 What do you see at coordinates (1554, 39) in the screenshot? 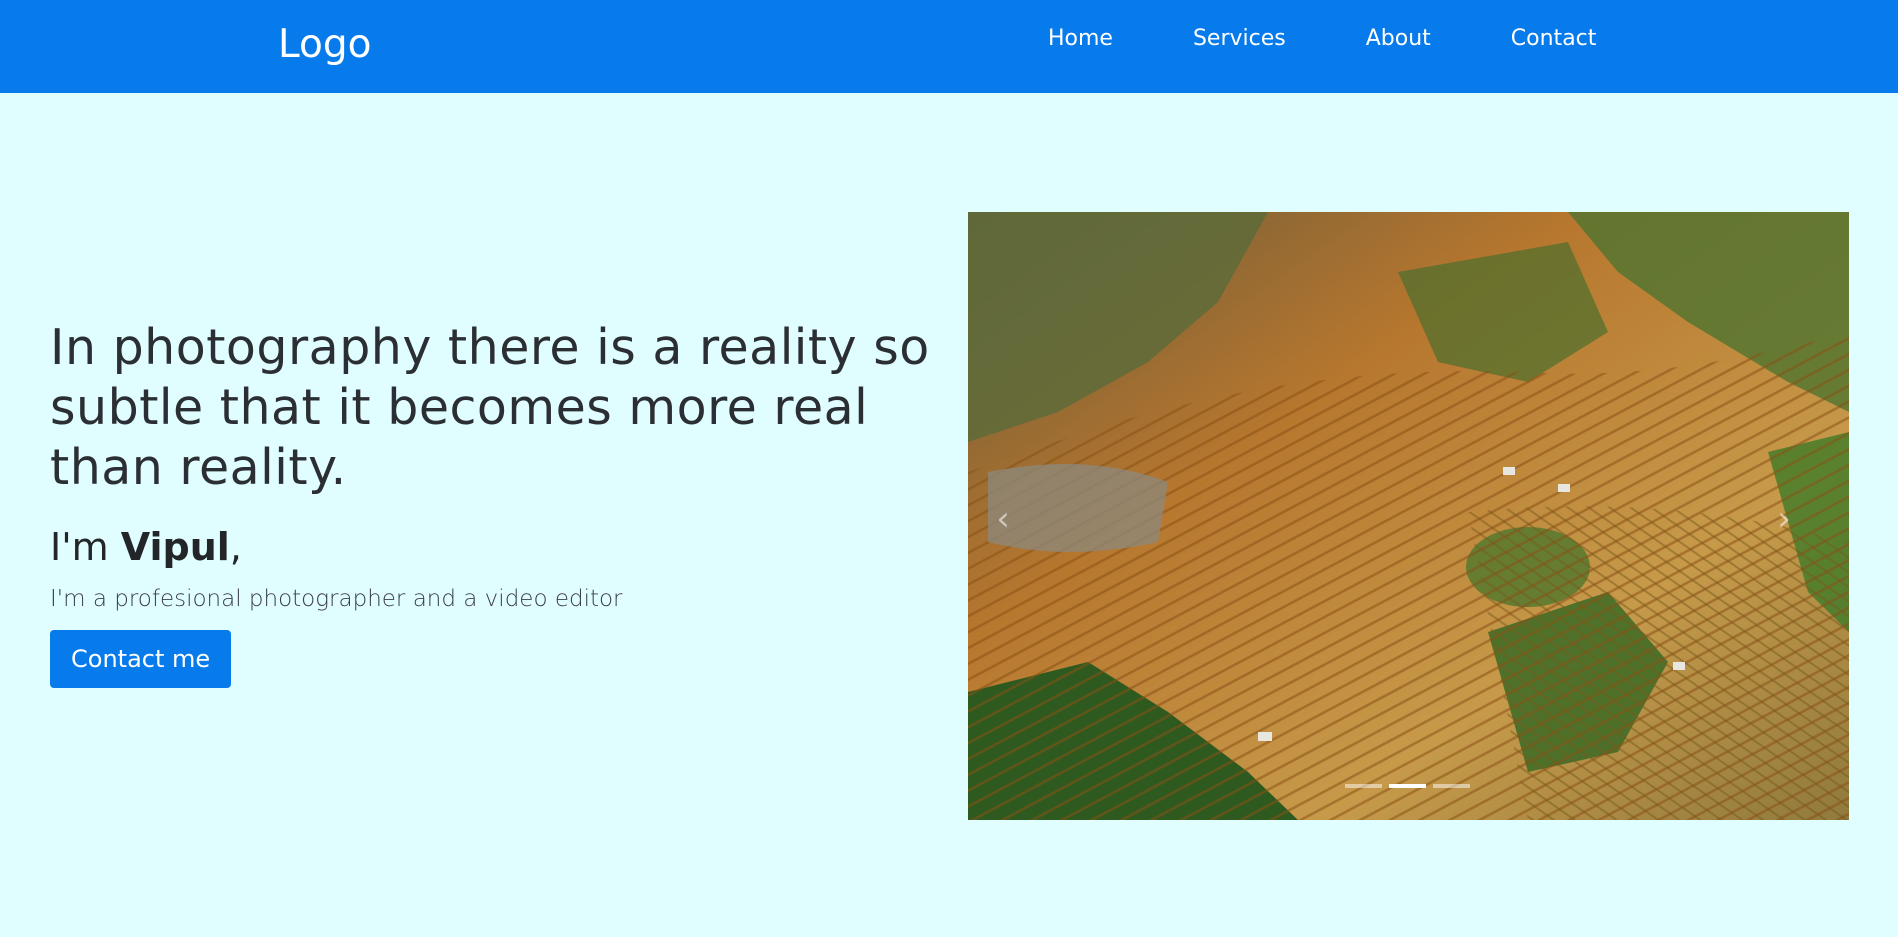
I see `nav-link-contact: Contact` at bounding box center [1554, 39].